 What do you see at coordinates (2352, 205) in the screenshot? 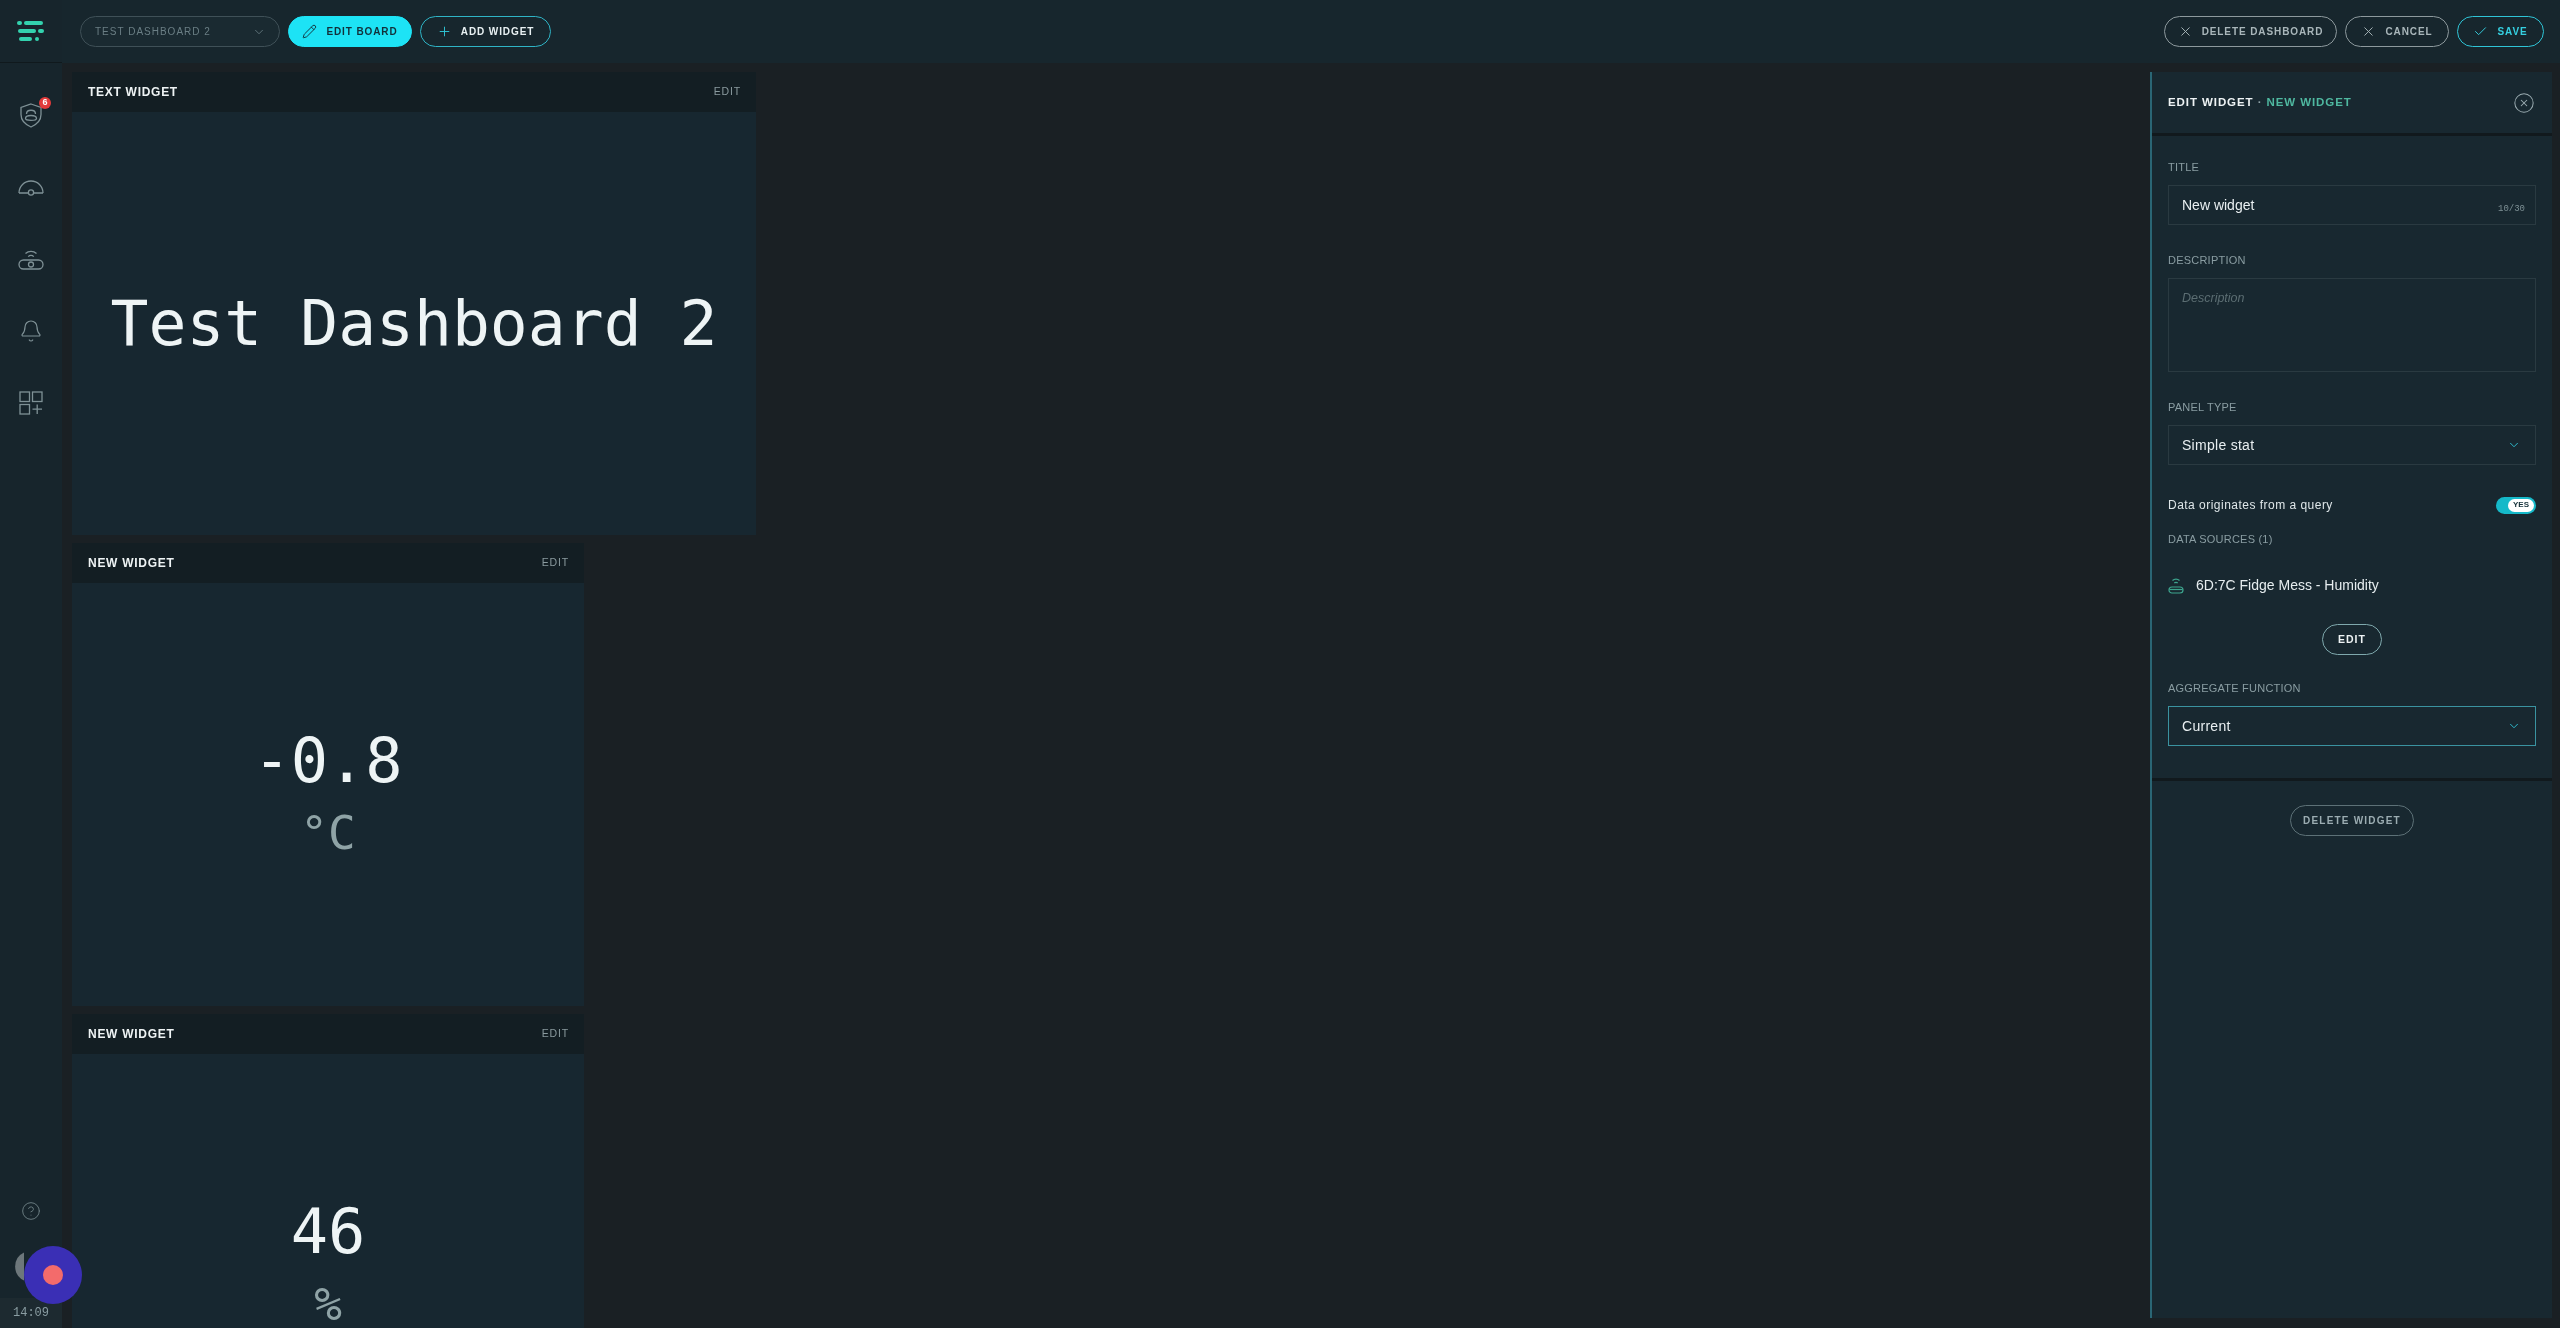
I see `title-input: New widget 10/30` at bounding box center [2352, 205].